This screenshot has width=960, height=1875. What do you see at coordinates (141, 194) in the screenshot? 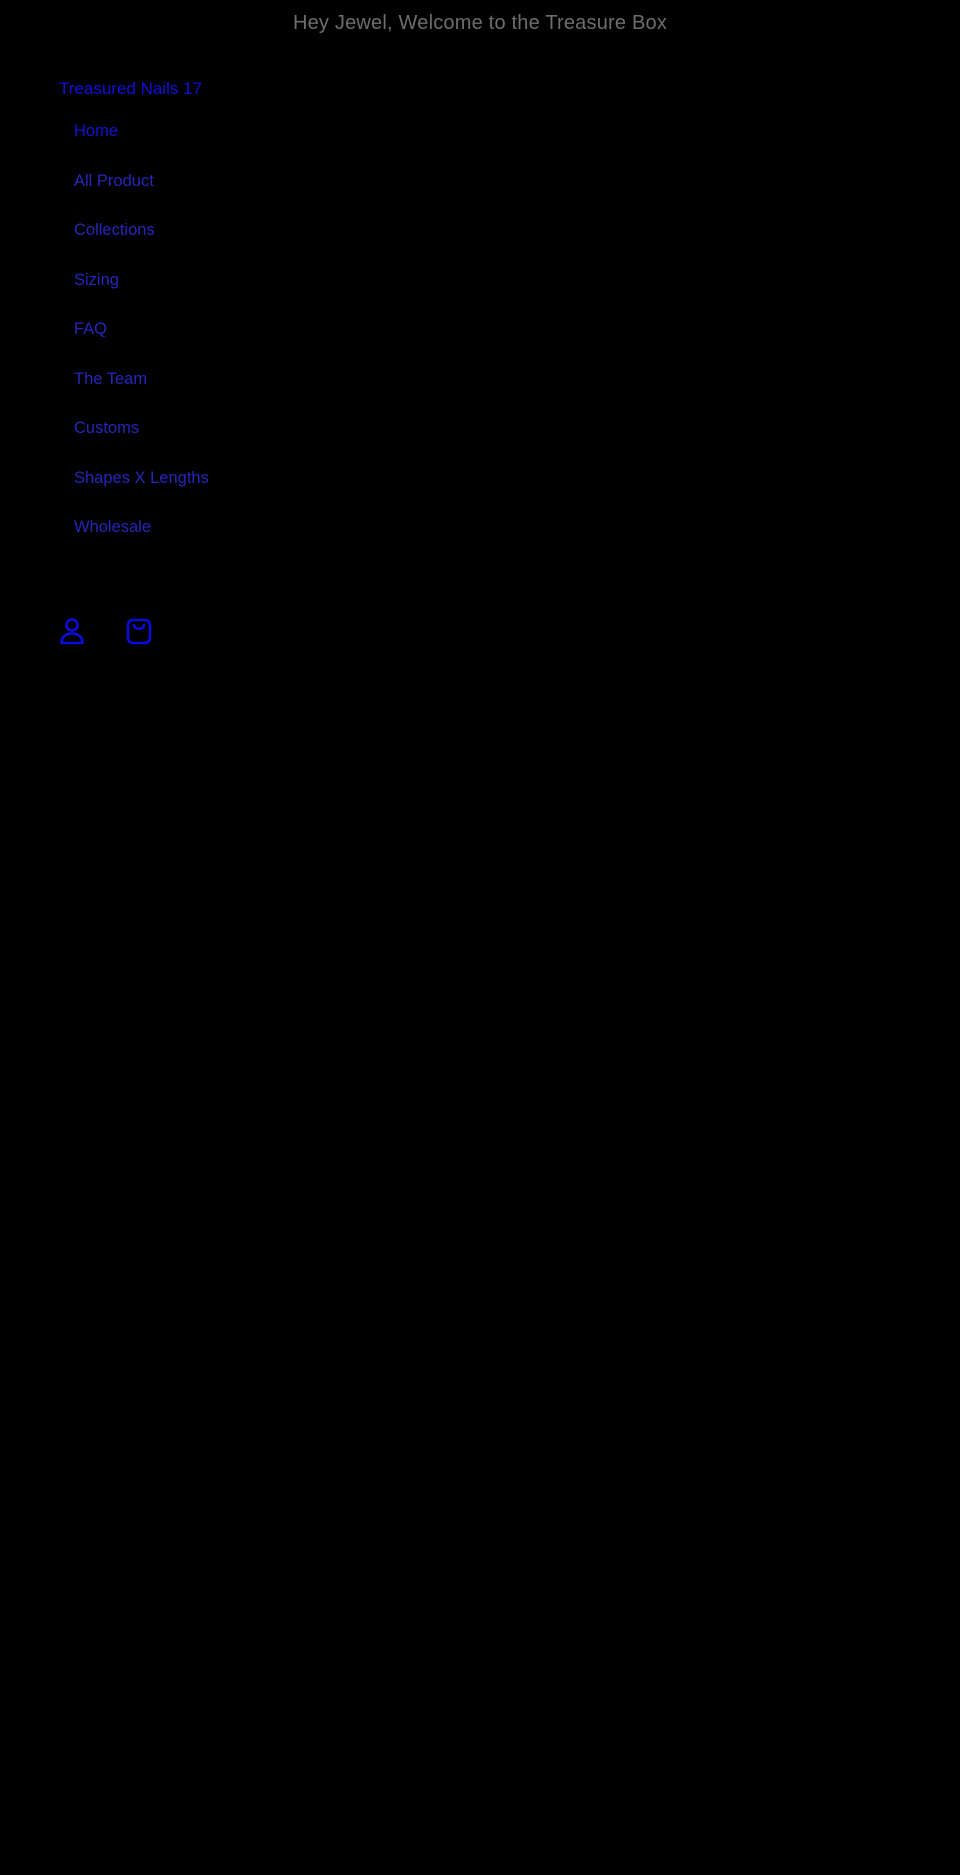
I see `nav-item-all-product: All Product` at bounding box center [141, 194].